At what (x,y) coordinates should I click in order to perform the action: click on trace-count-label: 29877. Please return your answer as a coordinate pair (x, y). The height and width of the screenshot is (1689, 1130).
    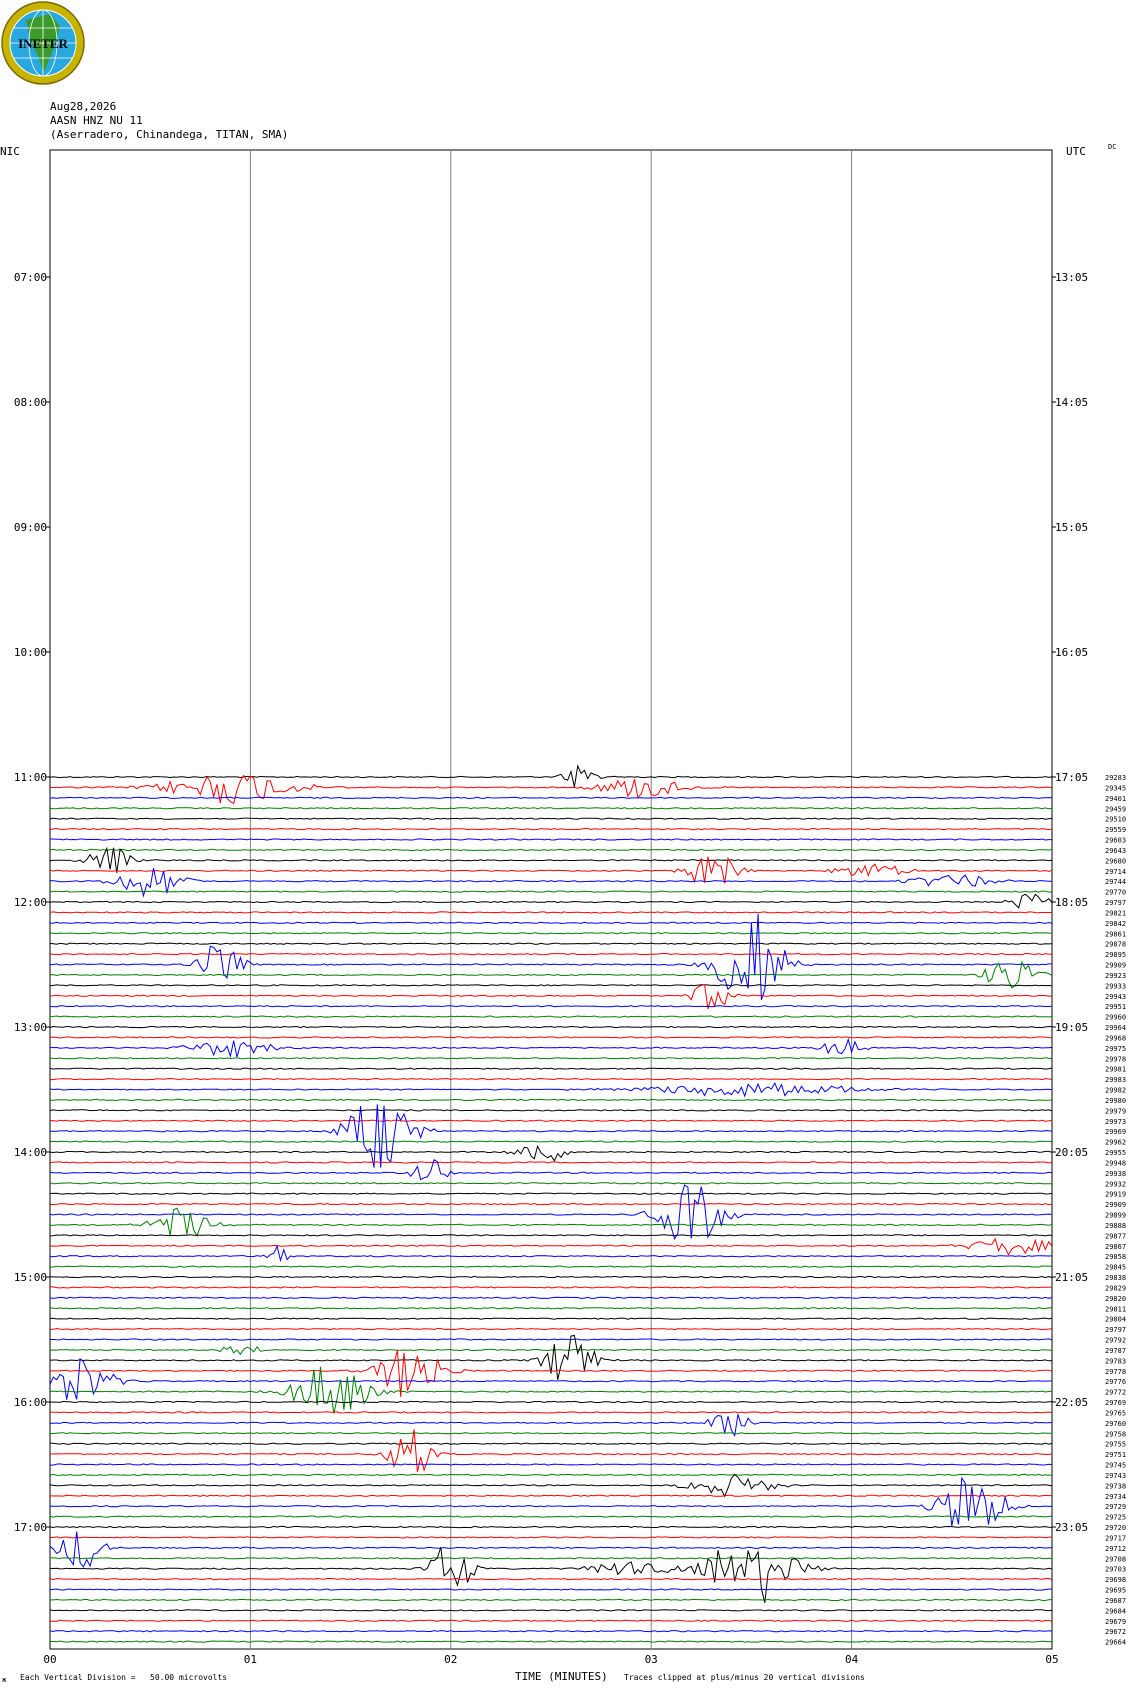
    Looking at the image, I should click on (1115, 1236).